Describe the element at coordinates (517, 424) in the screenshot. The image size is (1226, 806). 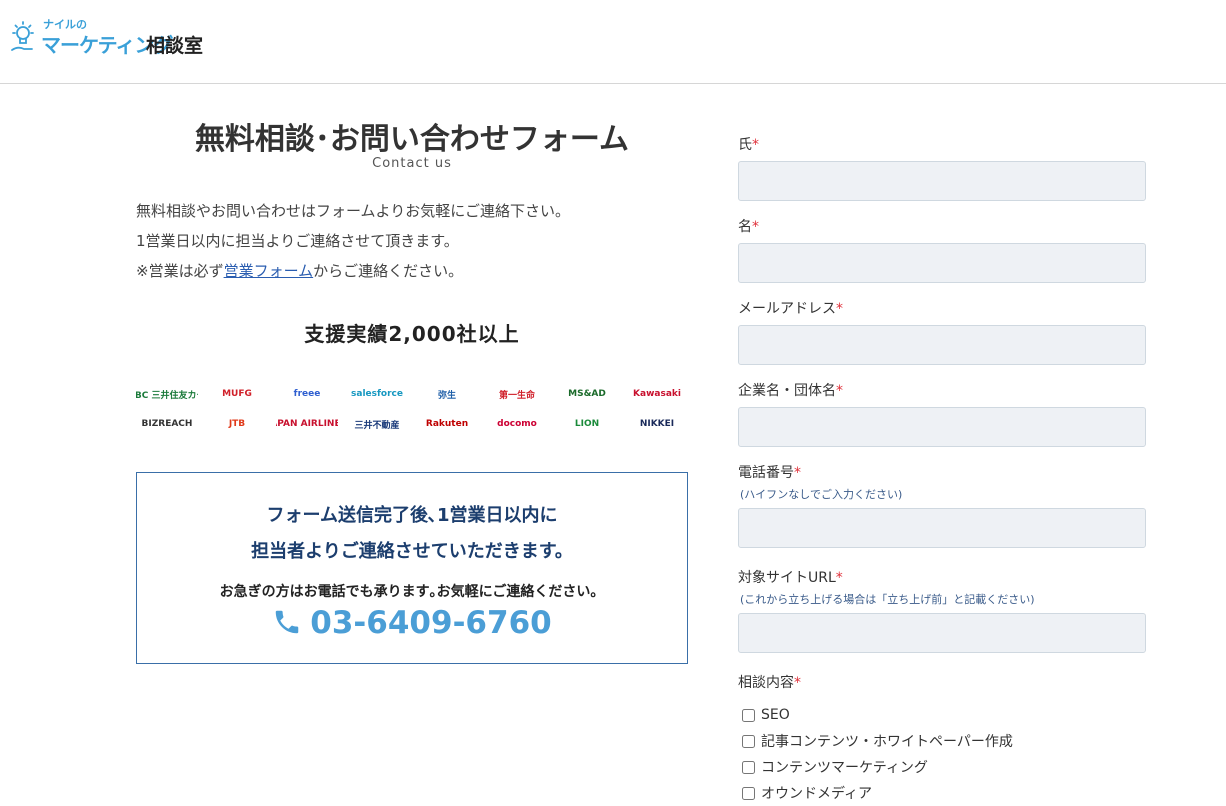
I see `client-logo: docomo` at that location.